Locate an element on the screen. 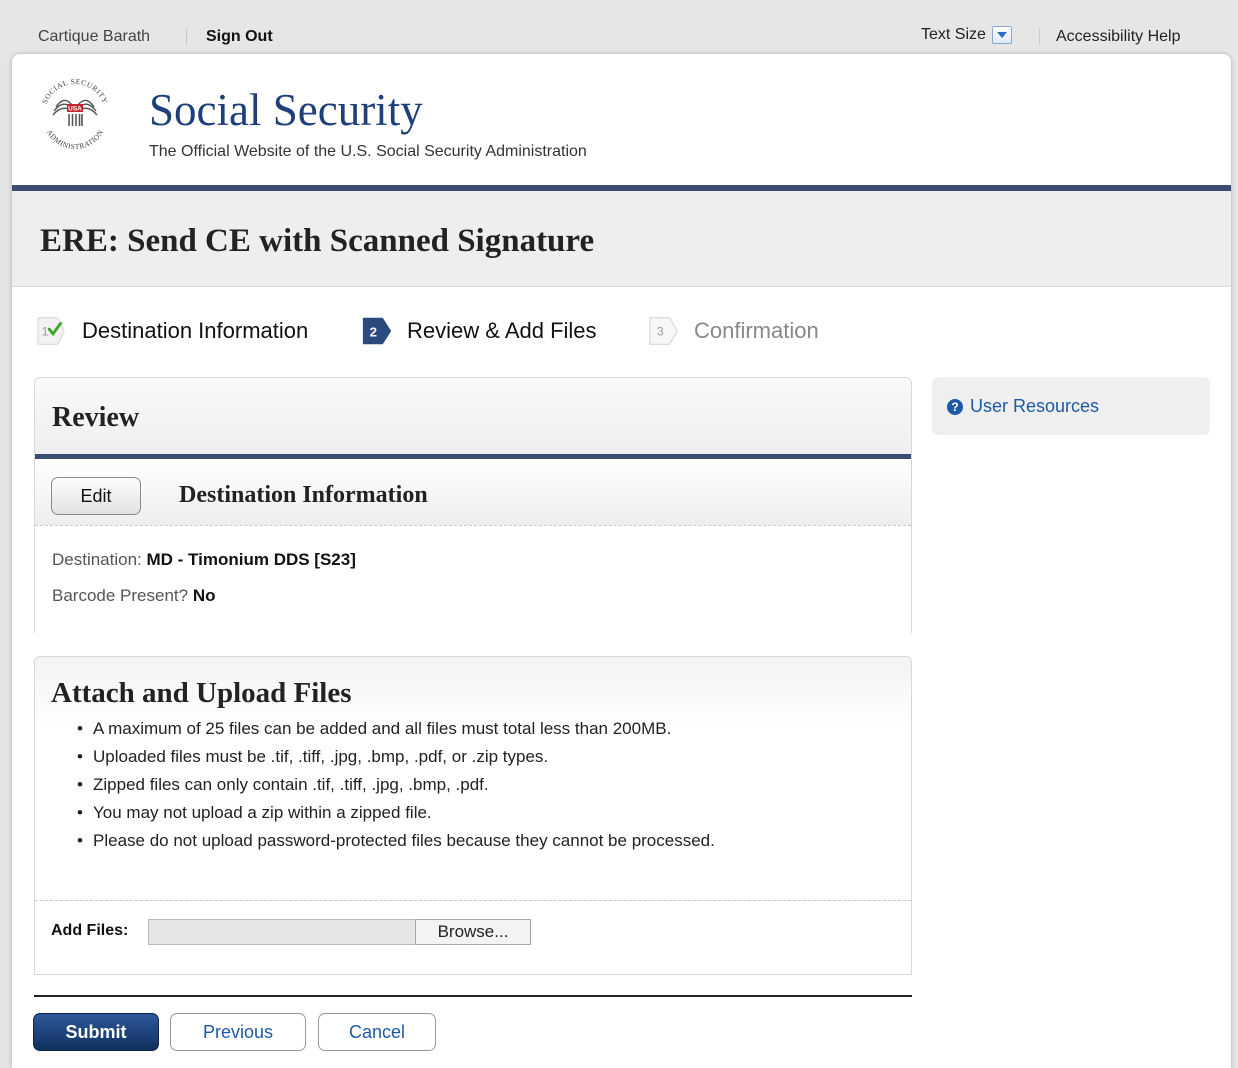 This screenshot has width=1238, height=1068. user-resources-link: ? User Resources is located at coordinates (1023, 406).